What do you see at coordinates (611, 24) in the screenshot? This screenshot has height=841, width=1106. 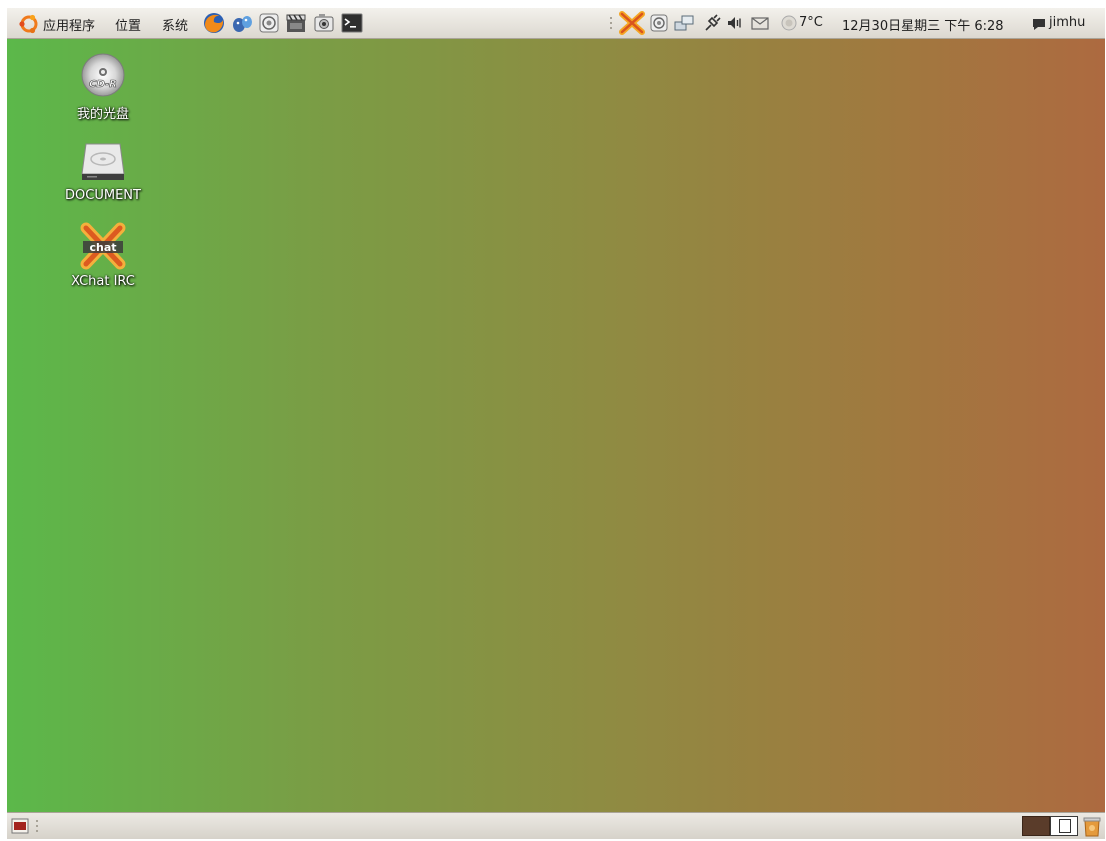 I see `tray-handle` at bounding box center [611, 24].